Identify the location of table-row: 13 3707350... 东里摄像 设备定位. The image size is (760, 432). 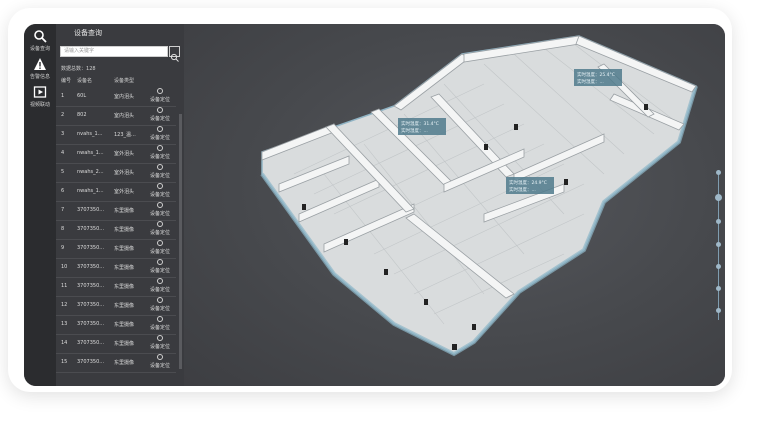
(116, 325).